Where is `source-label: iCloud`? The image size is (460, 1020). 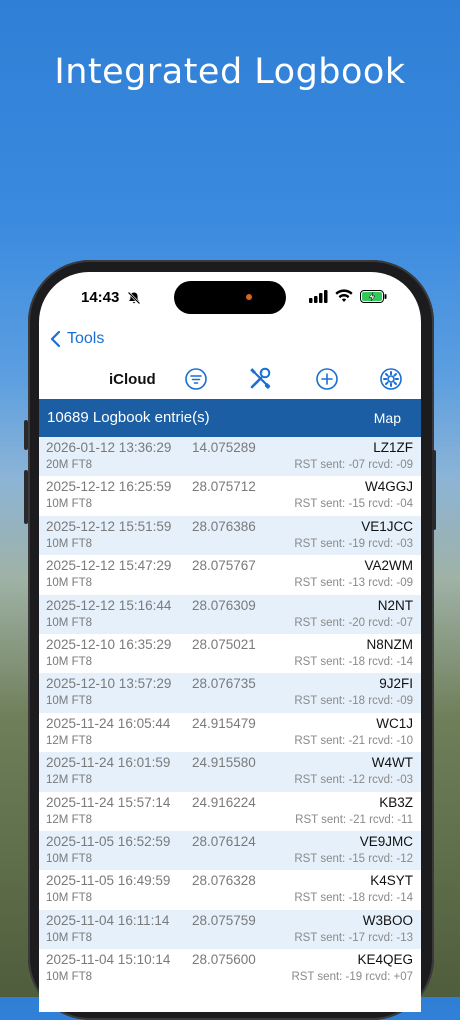
source-label: iCloud is located at coordinates (132, 379).